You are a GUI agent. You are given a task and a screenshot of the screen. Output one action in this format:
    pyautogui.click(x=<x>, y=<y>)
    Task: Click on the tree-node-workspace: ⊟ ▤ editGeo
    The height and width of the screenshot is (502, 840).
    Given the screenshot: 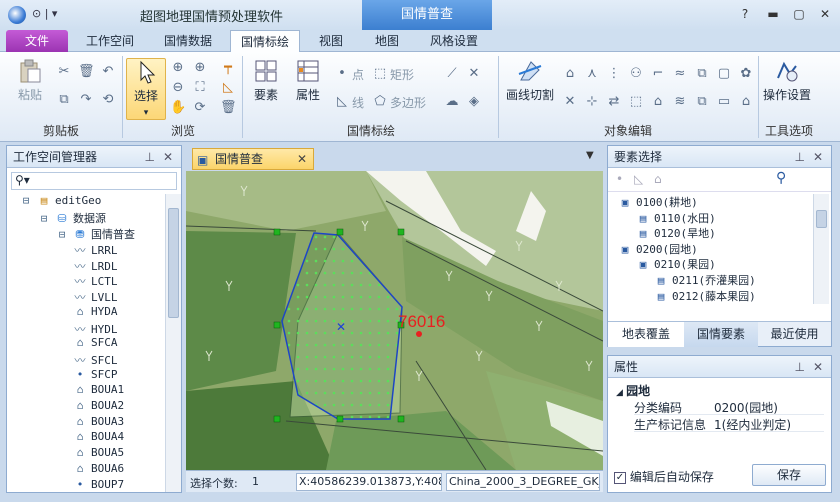 What is the action you would take?
    pyautogui.click(x=60, y=200)
    